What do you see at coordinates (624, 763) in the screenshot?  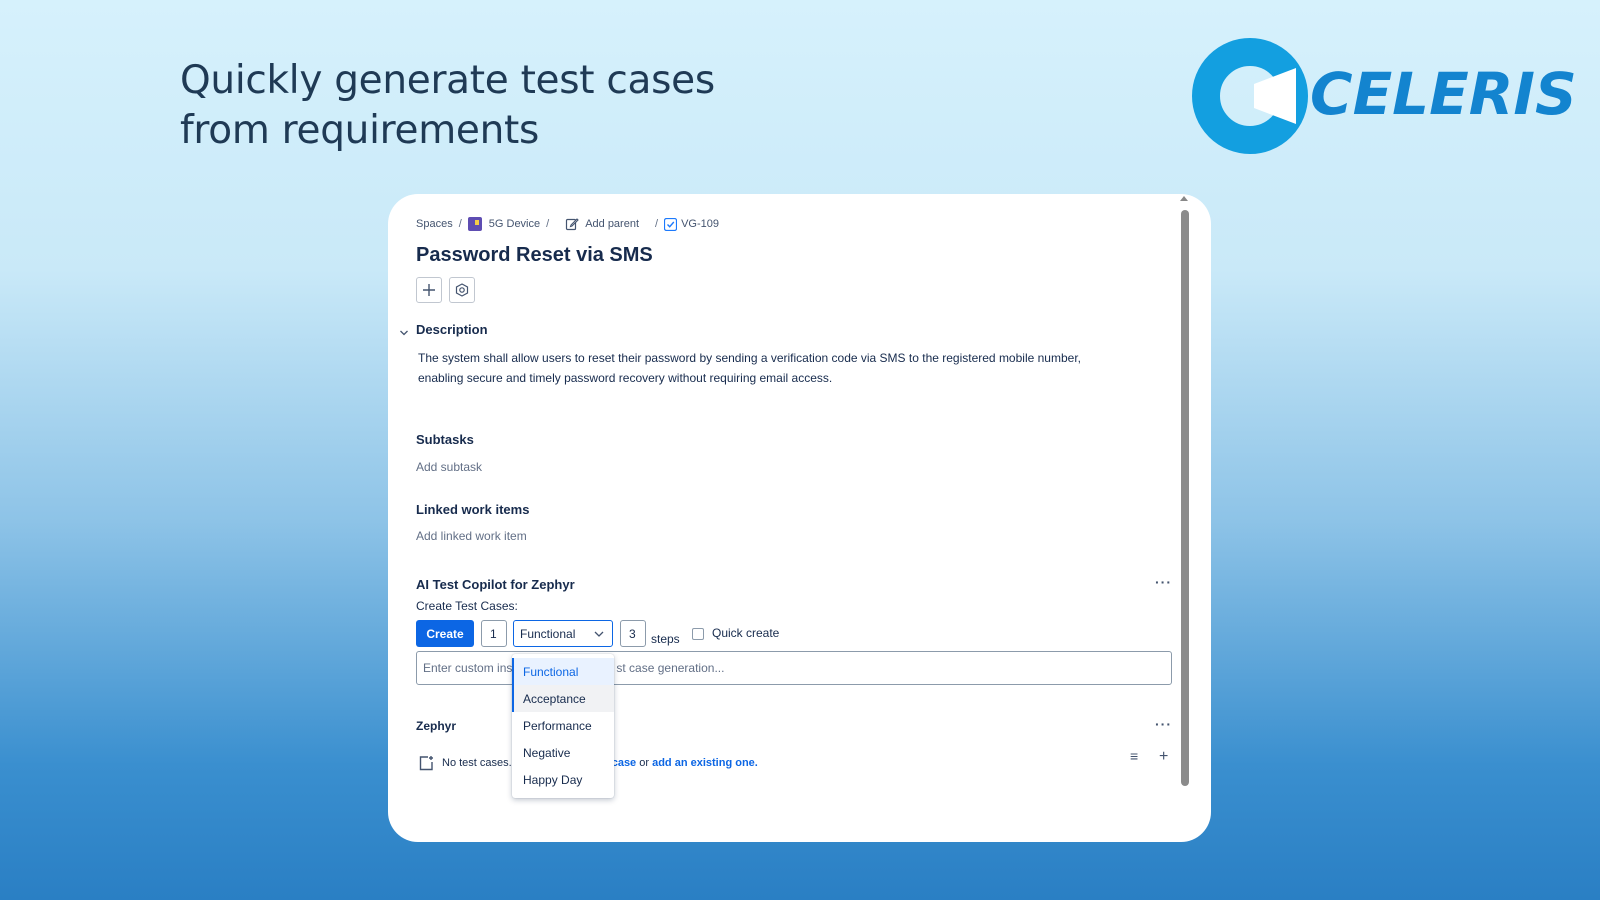 I see `create-case-link: case` at bounding box center [624, 763].